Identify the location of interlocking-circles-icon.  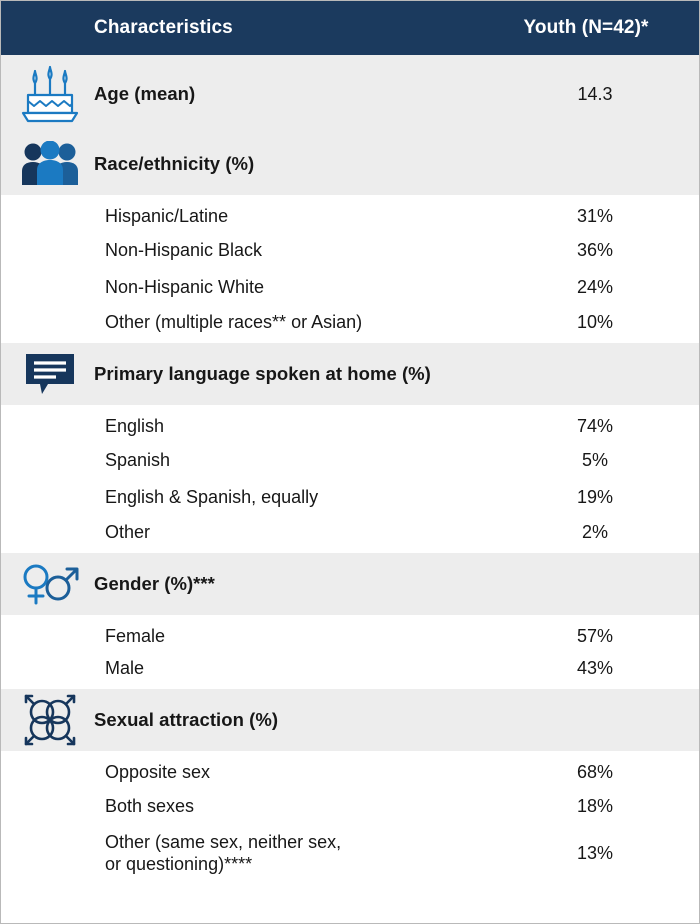
(47, 720).